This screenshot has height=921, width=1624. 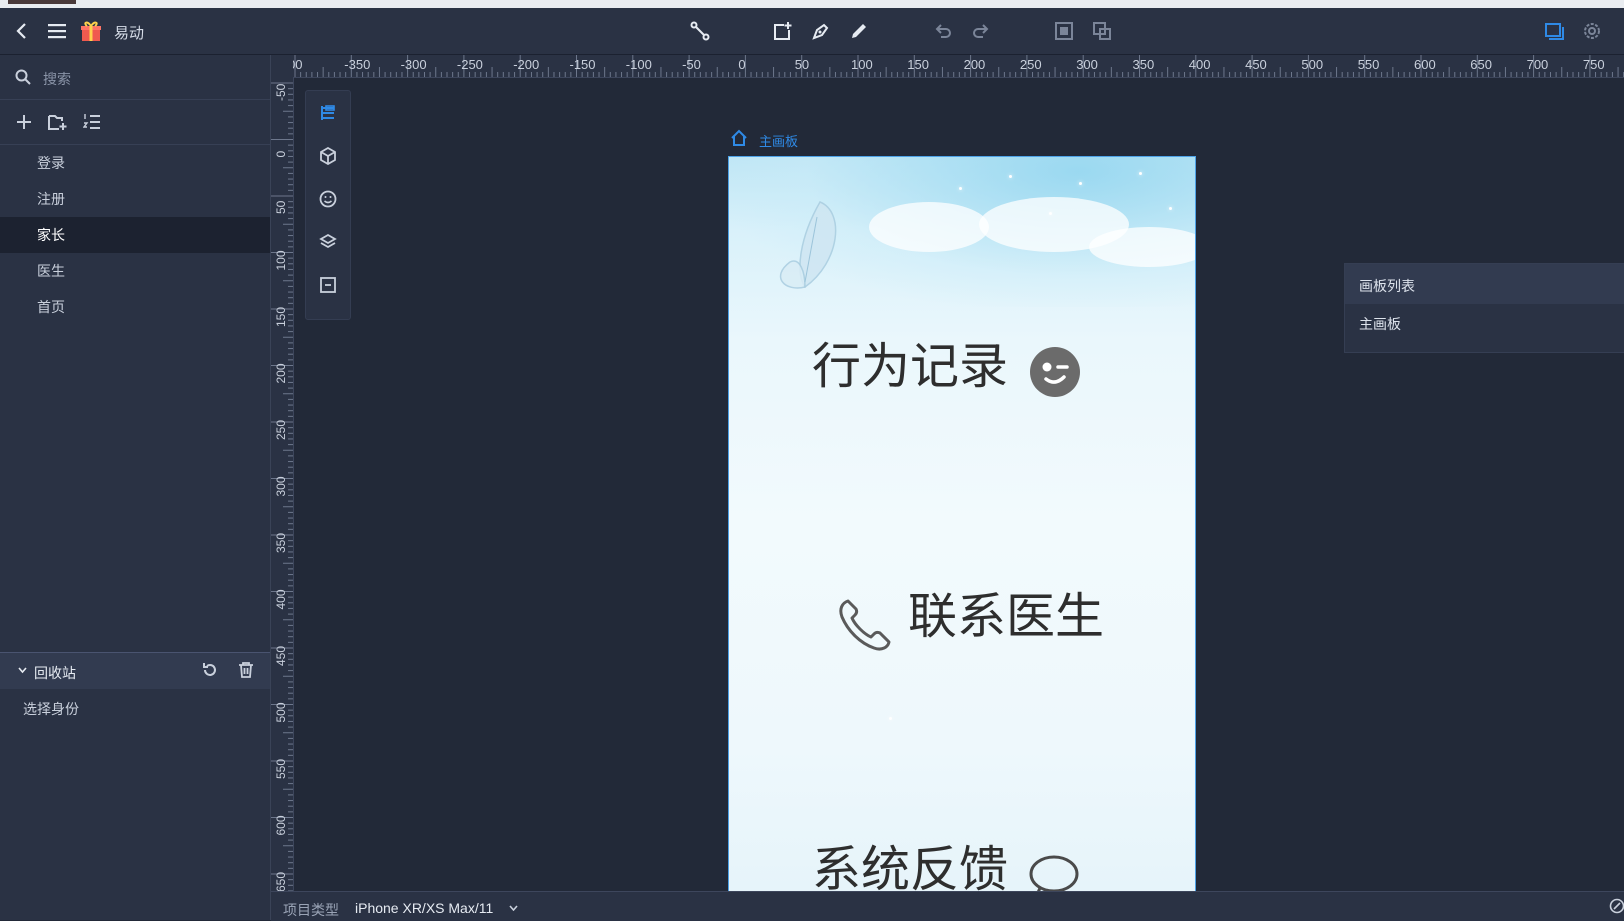 I want to click on browser-strip, so click(x=812, y=4).